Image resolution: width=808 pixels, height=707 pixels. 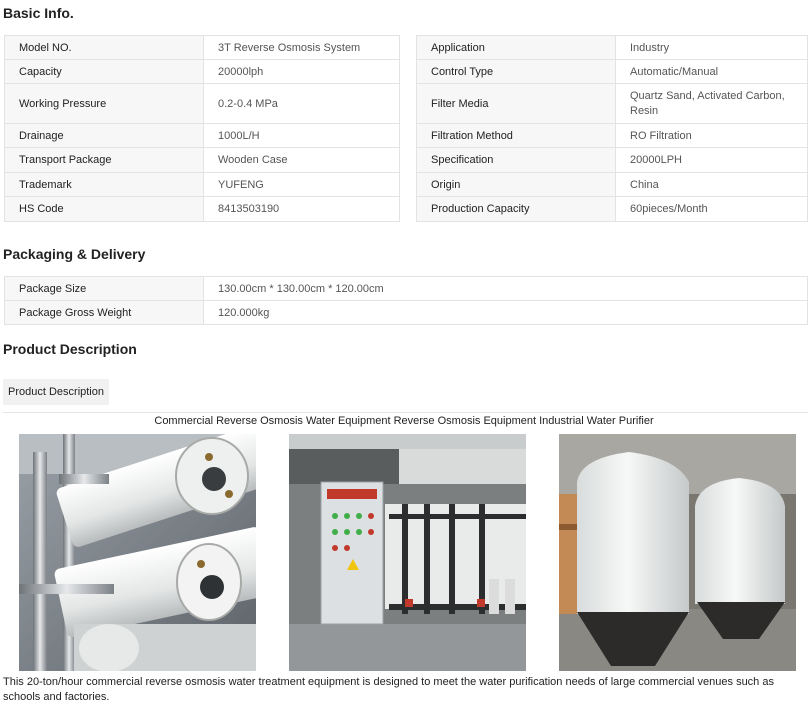 I want to click on table-row: Model NO. 3T Reverse Osmosis System, so click(x=202, y=47).